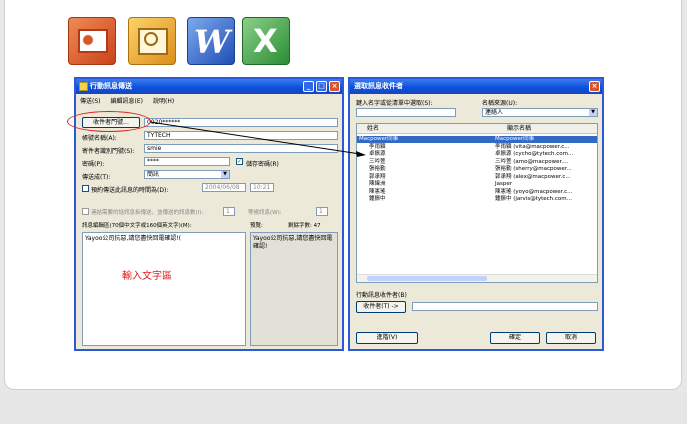 This screenshot has width=687, height=424. I want to click on schedule-checkbox, so click(85, 188).